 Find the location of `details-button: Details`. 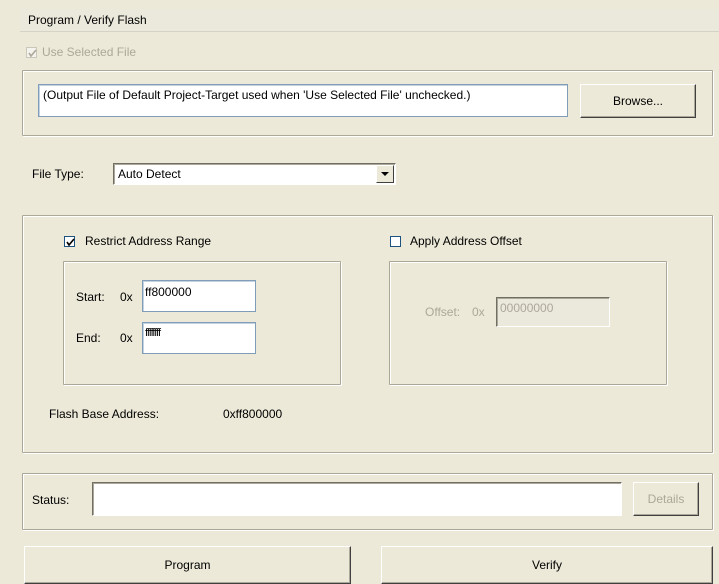

details-button: Details is located at coordinates (666, 499).